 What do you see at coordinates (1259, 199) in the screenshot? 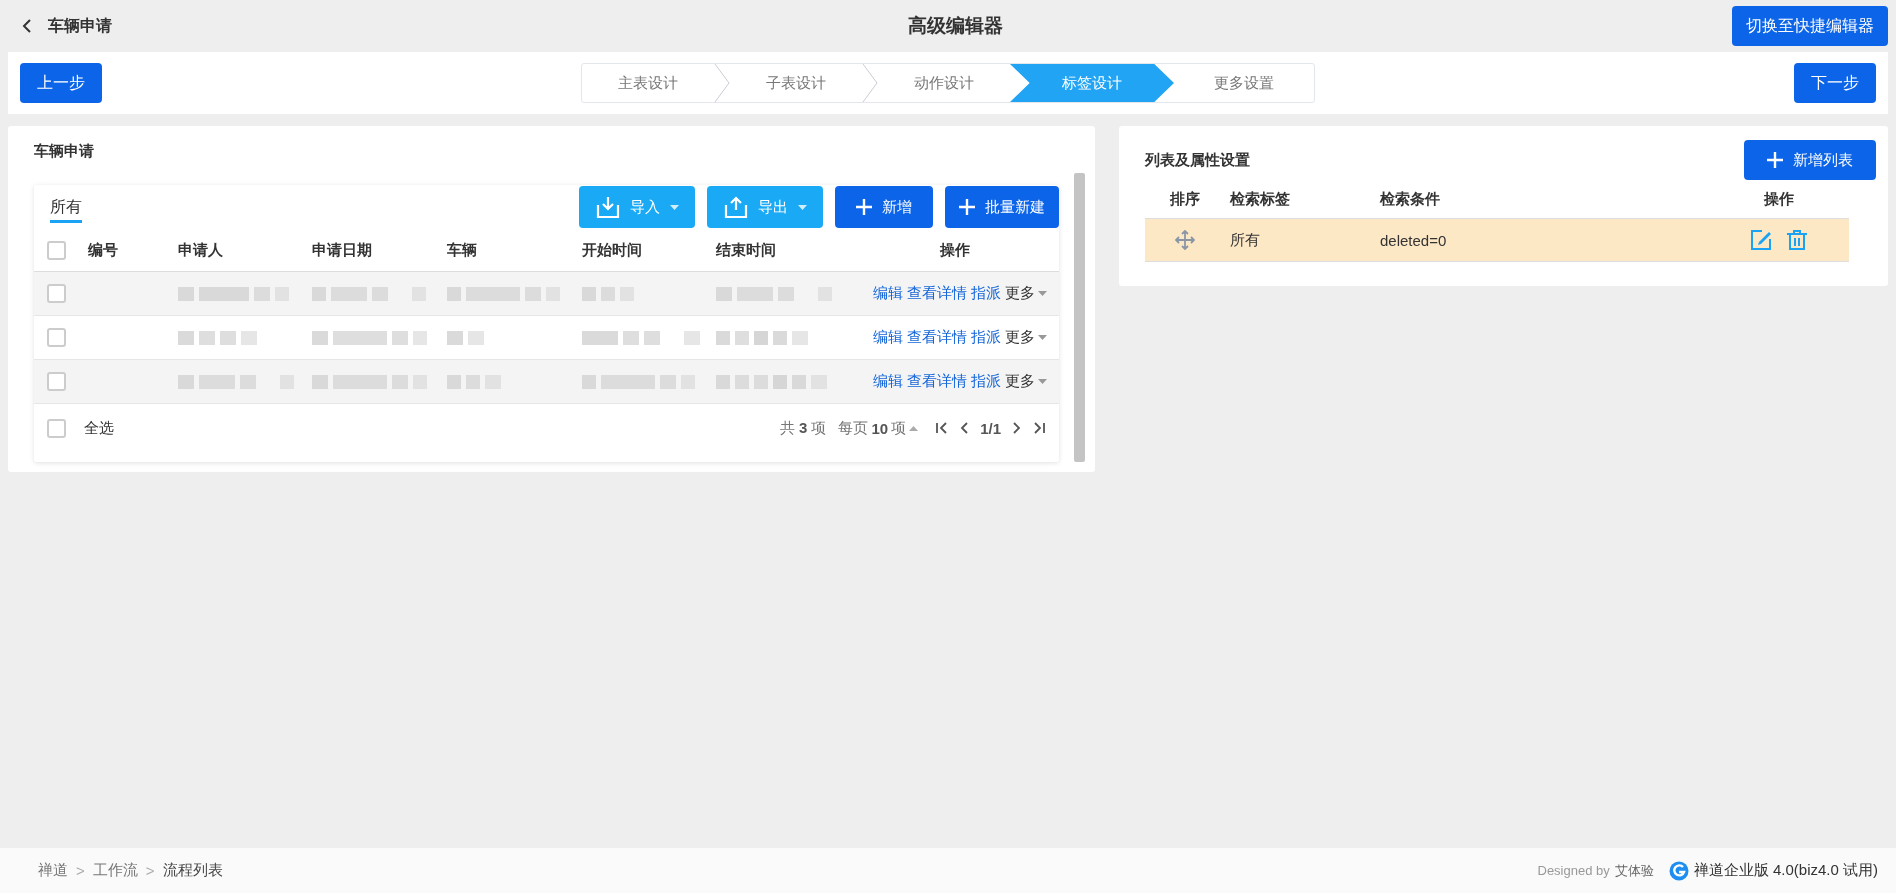
I see `column-header: 检索标签` at bounding box center [1259, 199].